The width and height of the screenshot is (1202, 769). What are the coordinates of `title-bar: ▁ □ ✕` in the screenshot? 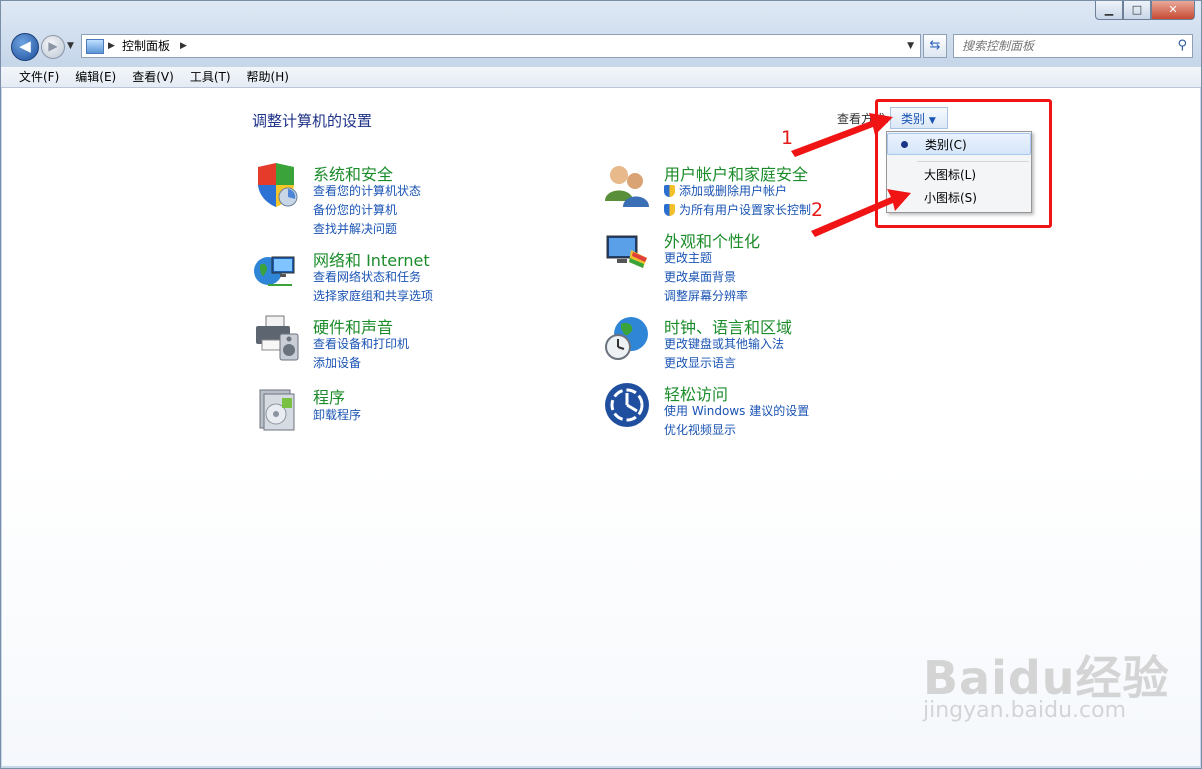 It's located at (601, 16).